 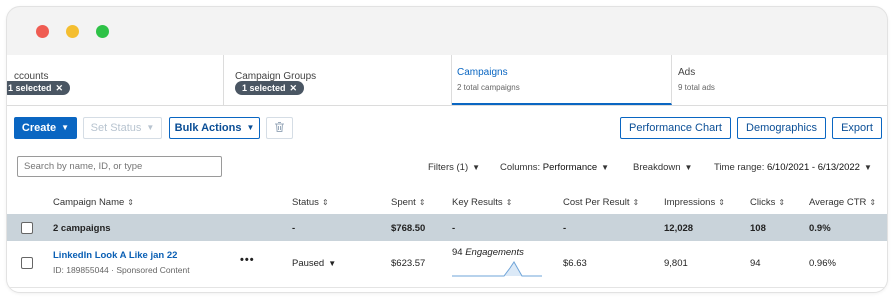 What do you see at coordinates (696, 87) in the screenshot?
I see `tab-ads-count: 9 total ads` at bounding box center [696, 87].